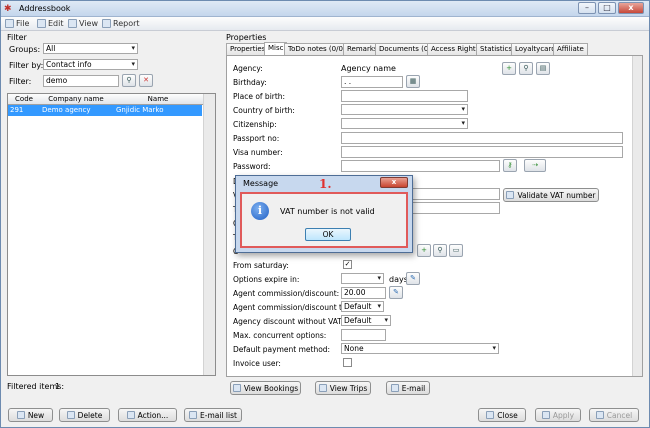 The image size is (650, 428). Describe the element at coordinates (482, 138) in the screenshot. I see `passport-input` at that location.